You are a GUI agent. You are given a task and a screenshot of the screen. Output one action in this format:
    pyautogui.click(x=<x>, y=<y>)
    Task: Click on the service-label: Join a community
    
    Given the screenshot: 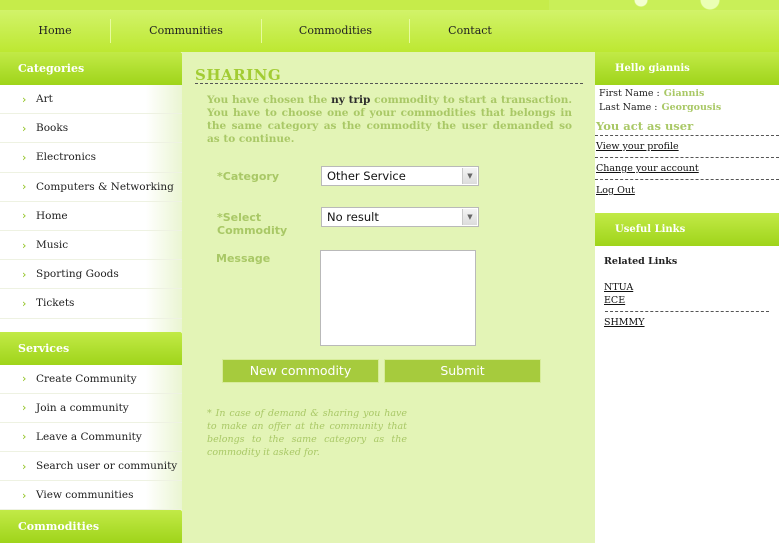 What is the action you would take?
    pyautogui.click(x=82, y=407)
    